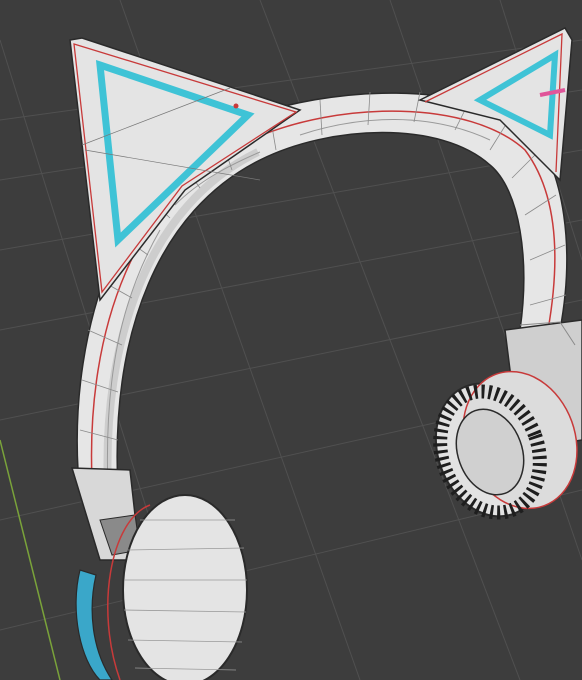  What do you see at coordinates (30, 559) in the screenshot?
I see `y-axis-line` at bounding box center [30, 559].